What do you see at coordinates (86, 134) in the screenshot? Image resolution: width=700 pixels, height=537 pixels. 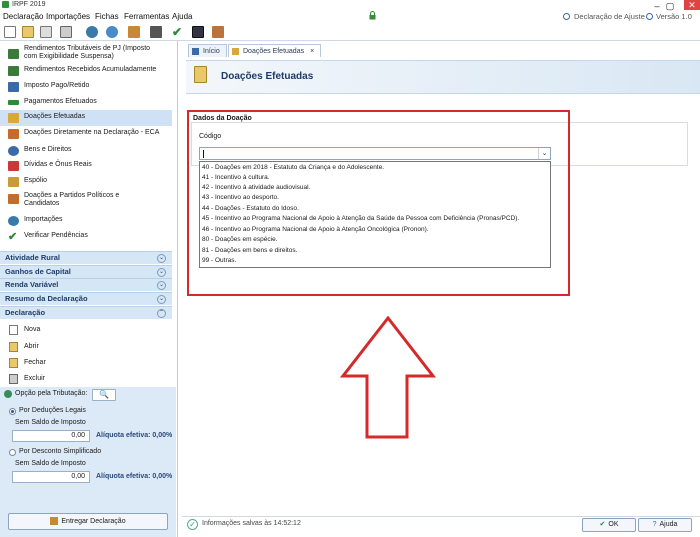 I see `sidebar-item-doacoes-eca: Doações Diretamente na Declaração - ECA` at bounding box center [86, 134].